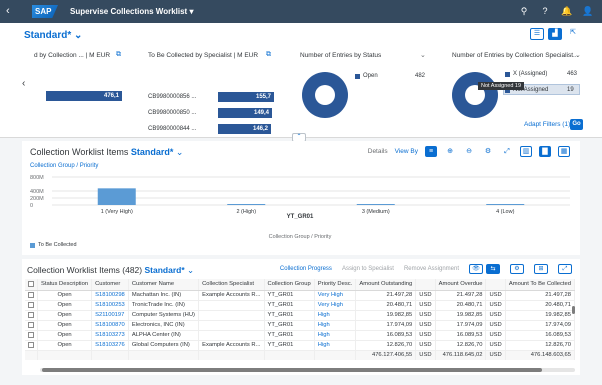 This screenshot has height=385, width=602. I want to click on show-icon: 👁, so click(476, 269).